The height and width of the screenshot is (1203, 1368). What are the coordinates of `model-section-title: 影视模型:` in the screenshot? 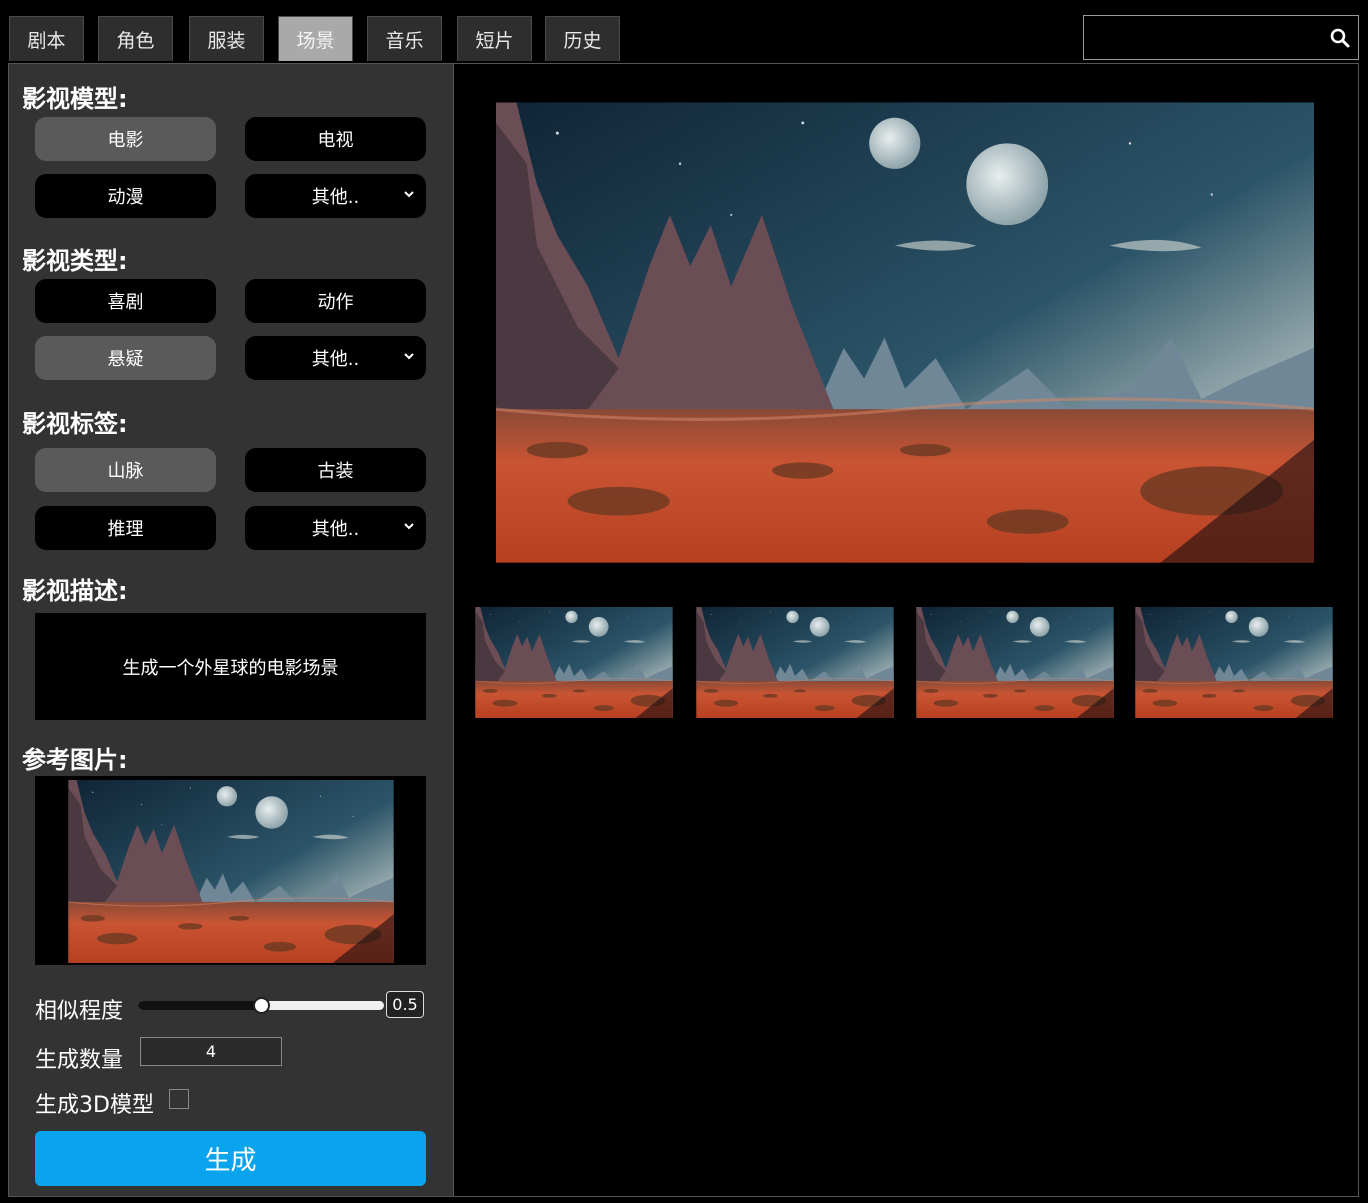 It's located at (75, 99).